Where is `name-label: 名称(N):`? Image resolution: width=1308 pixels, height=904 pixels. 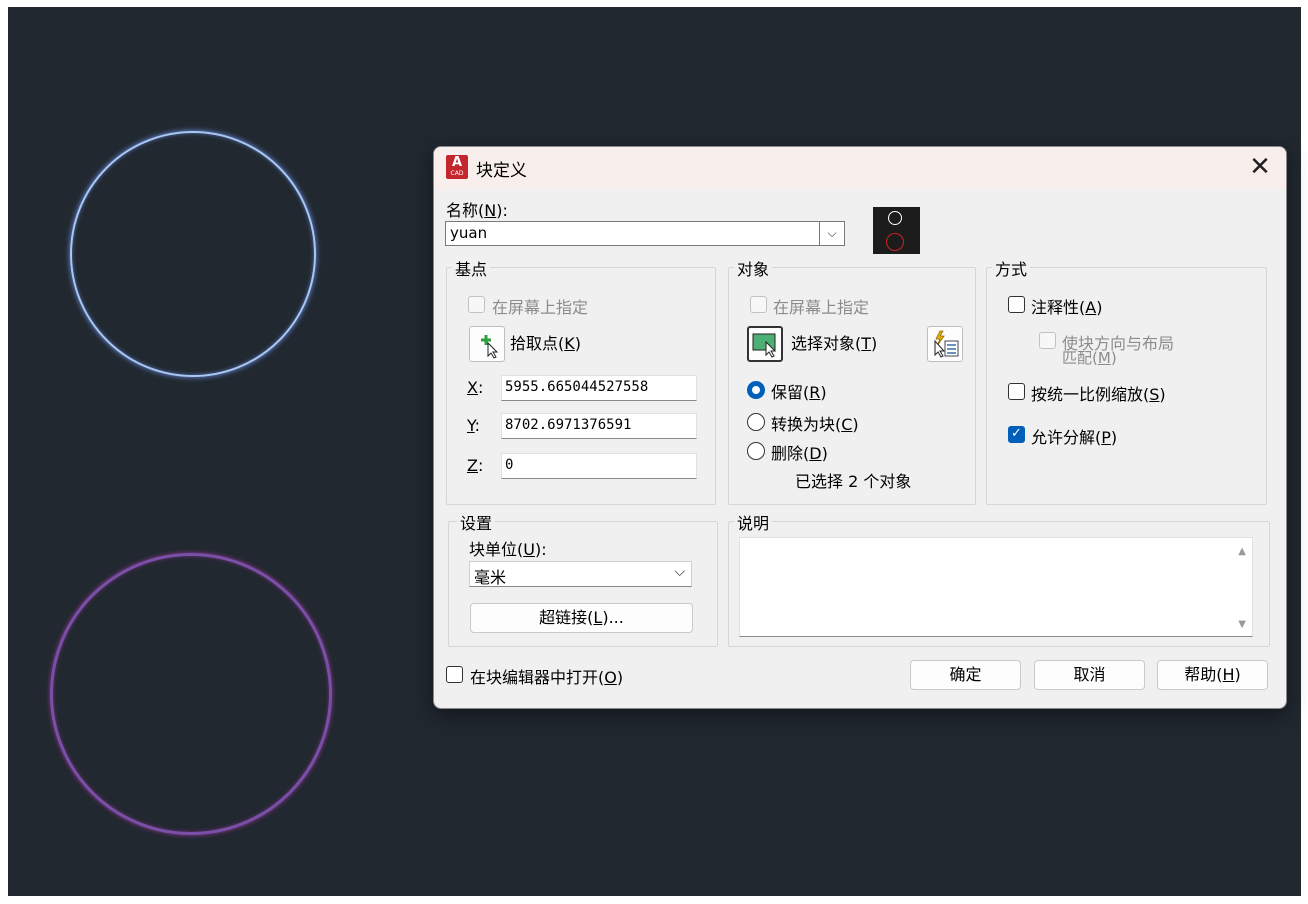 name-label: 名称(N): is located at coordinates (477, 210).